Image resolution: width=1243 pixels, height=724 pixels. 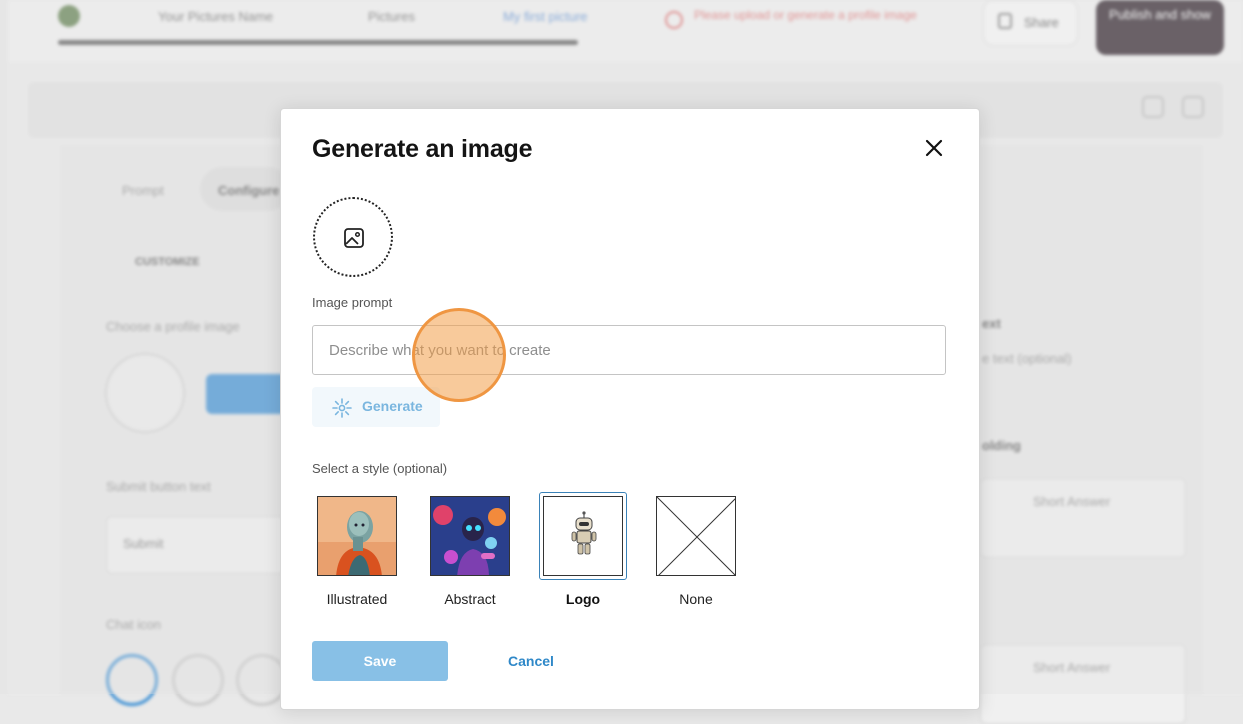 What do you see at coordinates (352, 302) in the screenshot?
I see `image-prompt-label: Image prompt` at bounding box center [352, 302].